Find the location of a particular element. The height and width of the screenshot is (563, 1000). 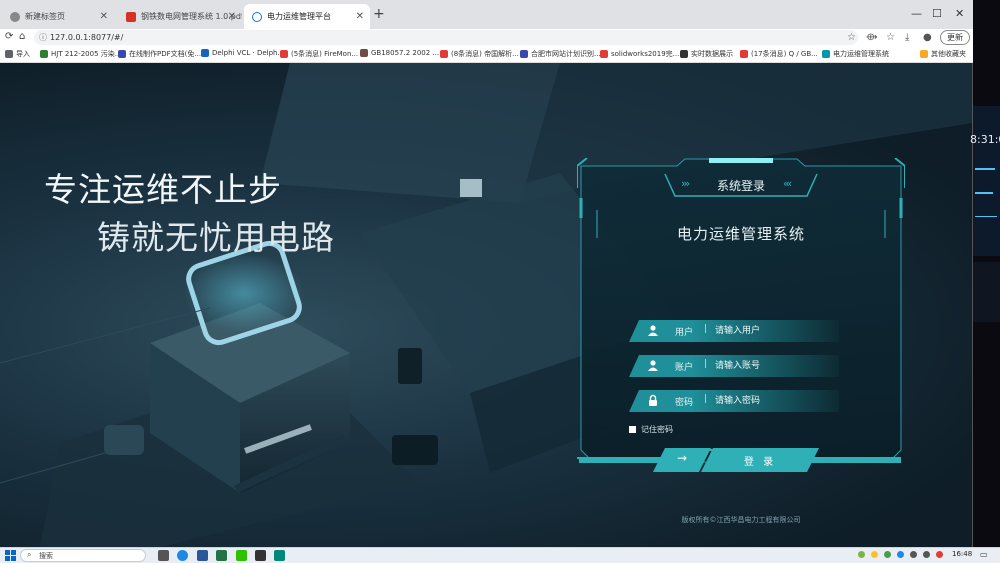

account-field: 账户 | is located at coordinates (734, 366).